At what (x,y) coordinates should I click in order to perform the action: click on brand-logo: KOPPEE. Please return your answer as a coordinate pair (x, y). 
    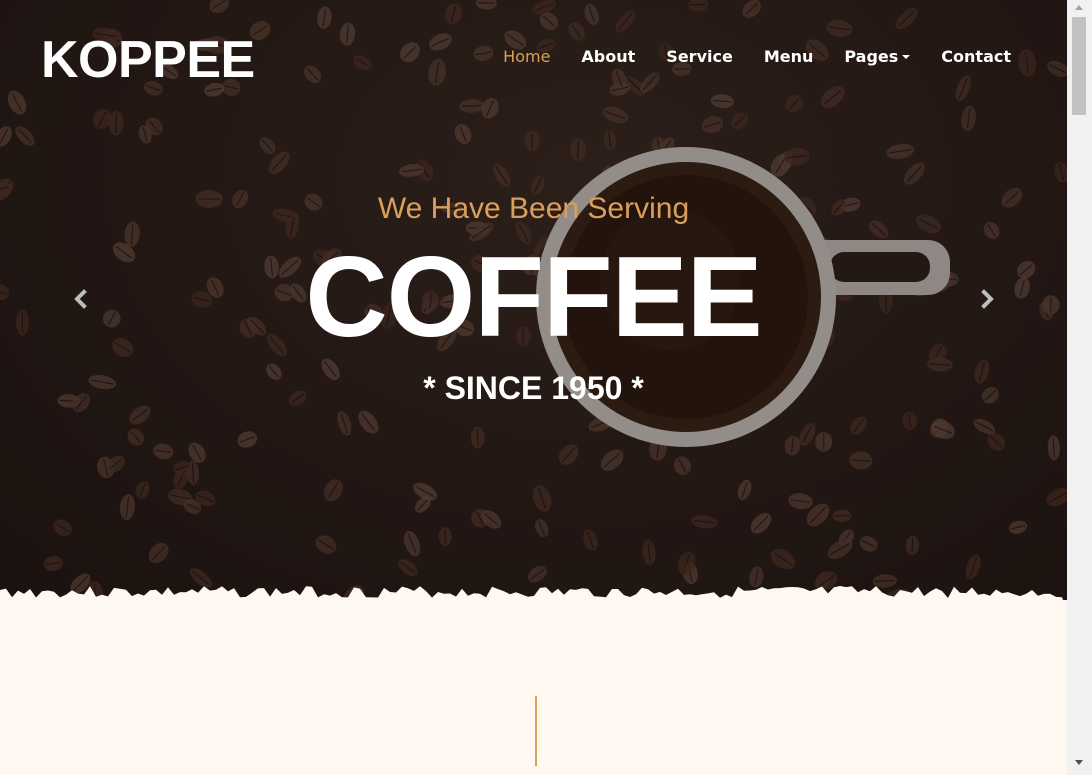
    Looking at the image, I should click on (148, 60).